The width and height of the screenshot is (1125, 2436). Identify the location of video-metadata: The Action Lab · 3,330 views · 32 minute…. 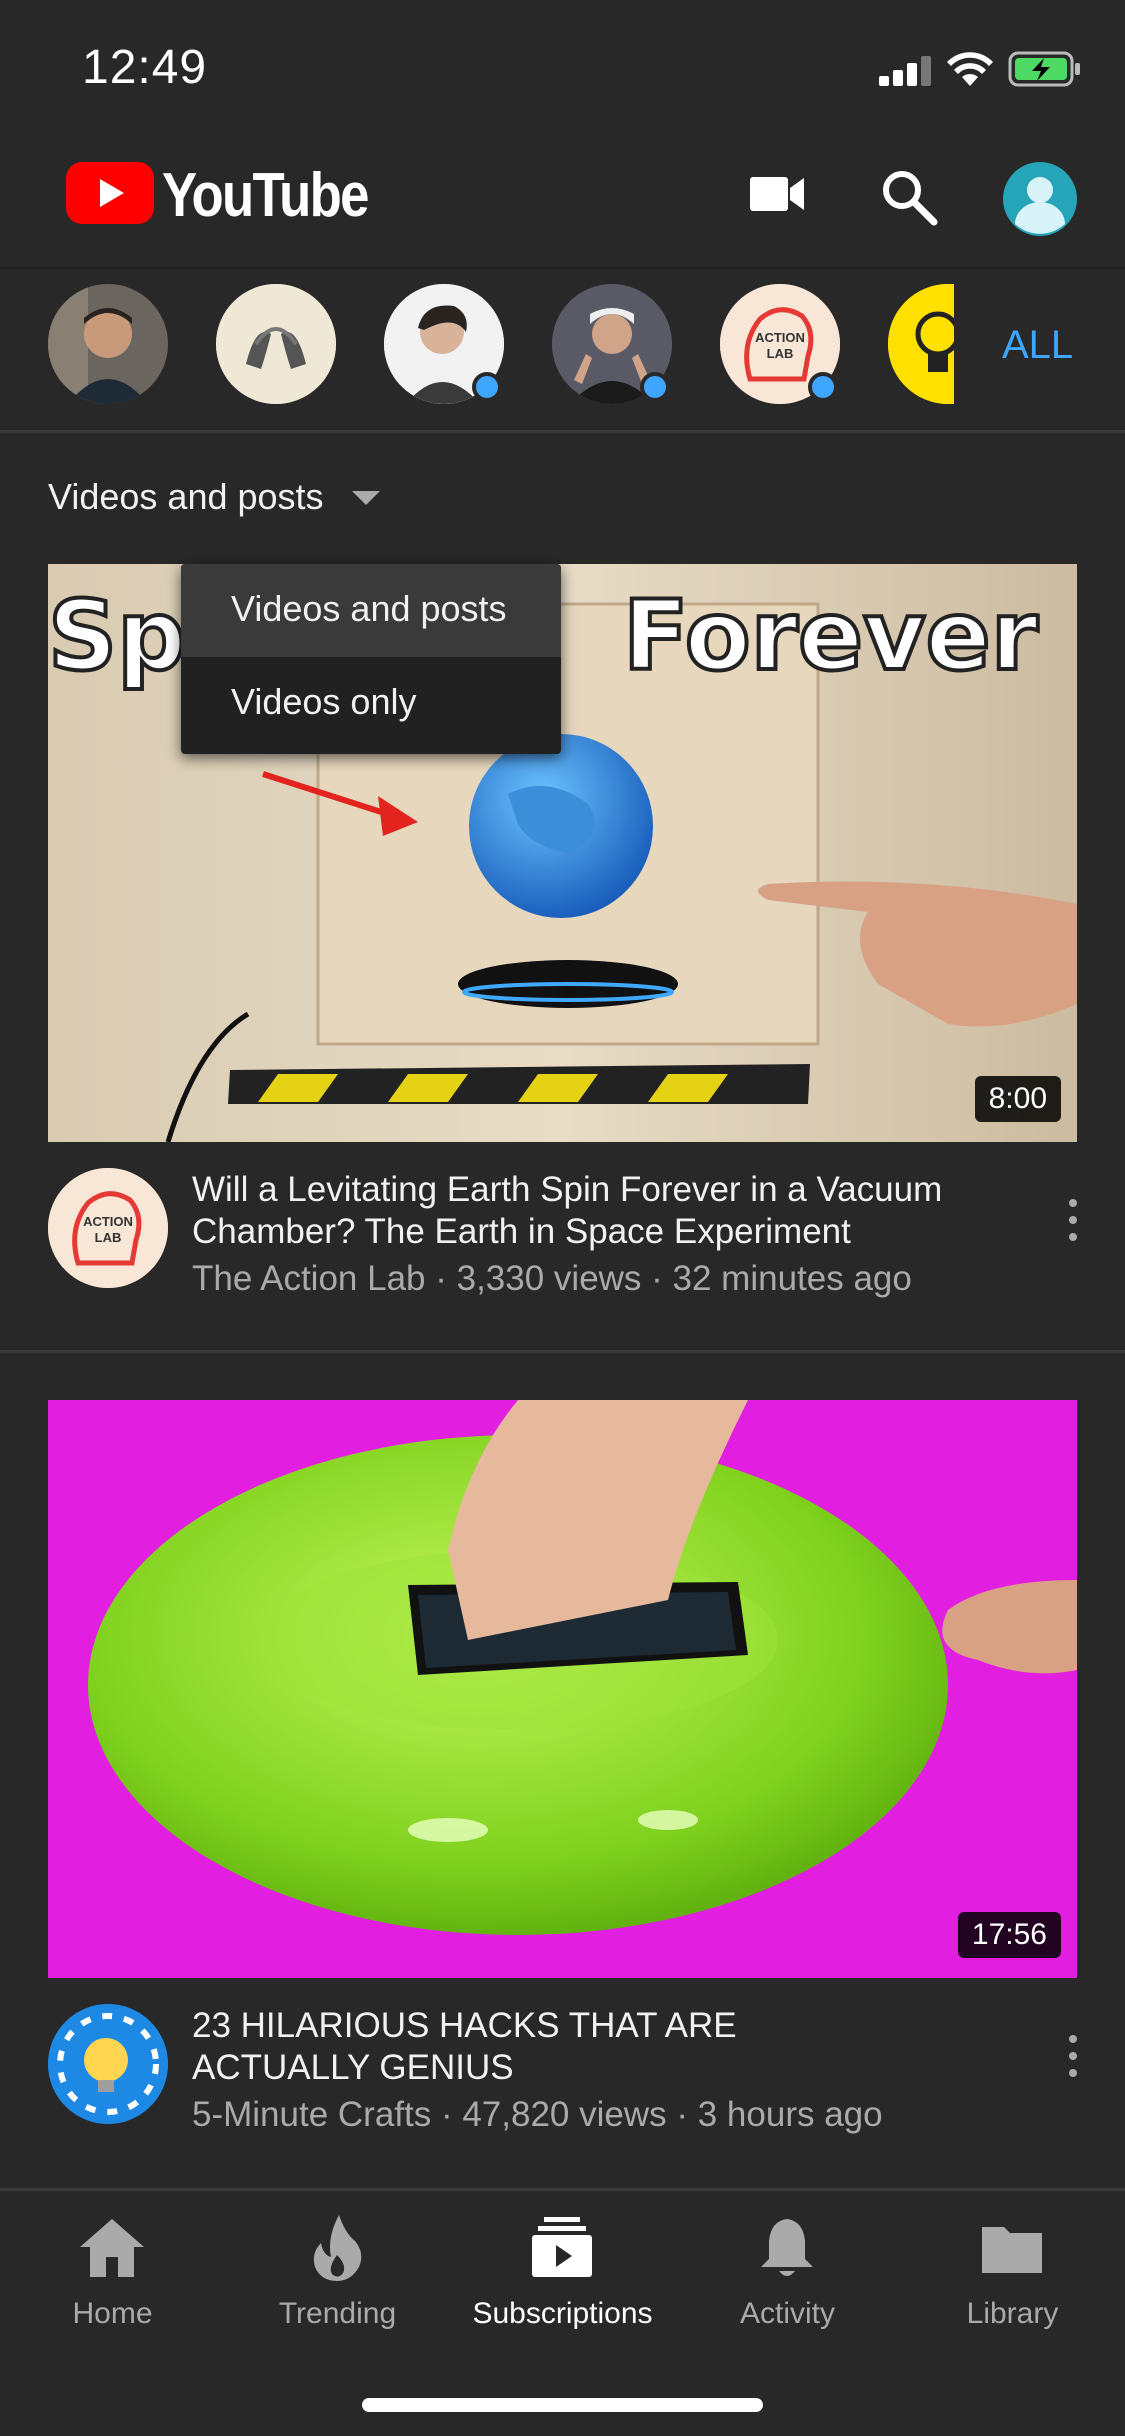
(552, 1278).